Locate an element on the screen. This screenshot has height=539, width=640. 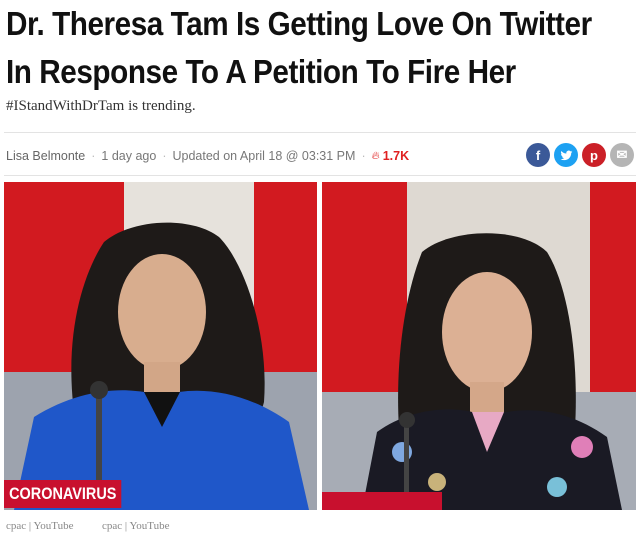
twitter-share-button is located at coordinates (566, 155).